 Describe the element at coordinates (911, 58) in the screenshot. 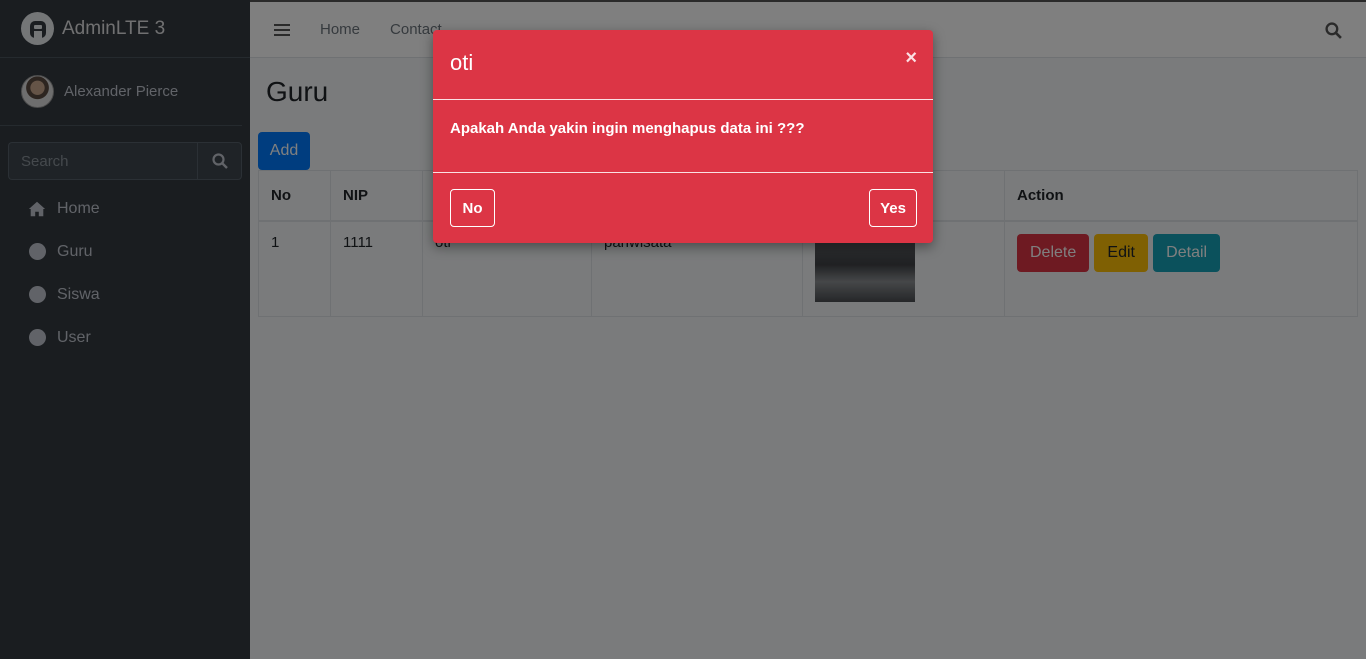

I see `close-icon: ×` at that location.